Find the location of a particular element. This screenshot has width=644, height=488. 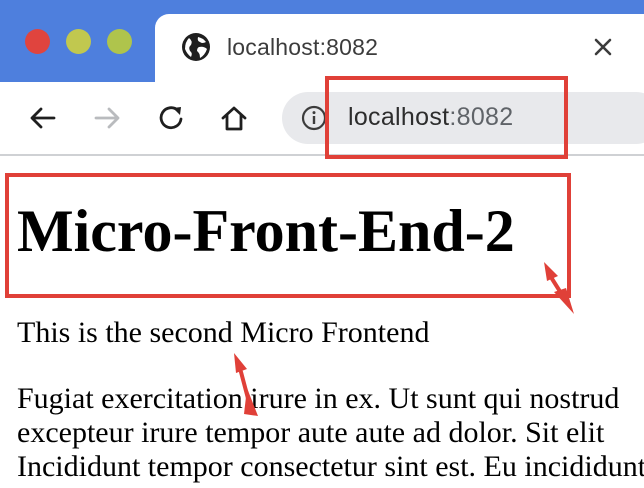

reload-icon is located at coordinates (172, 118).